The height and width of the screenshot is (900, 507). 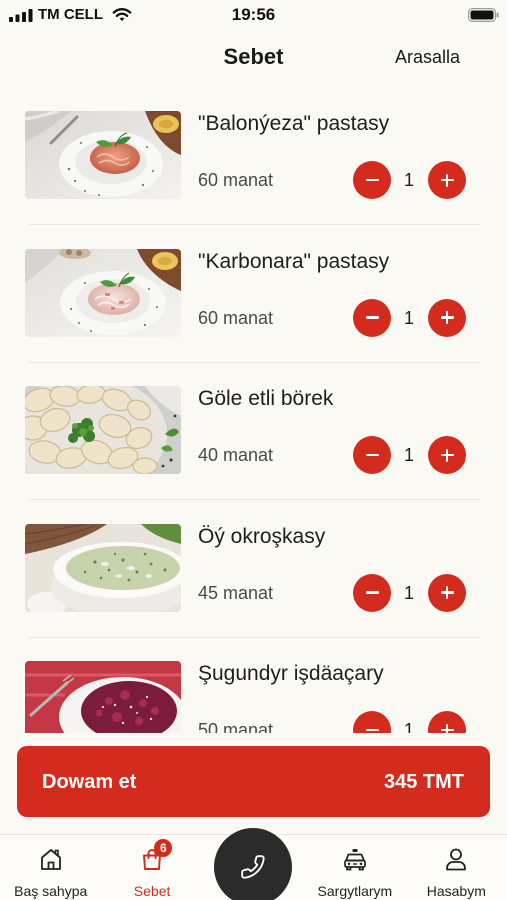 I want to click on item-name: "Balonýeza" pastasy, so click(x=294, y=123).